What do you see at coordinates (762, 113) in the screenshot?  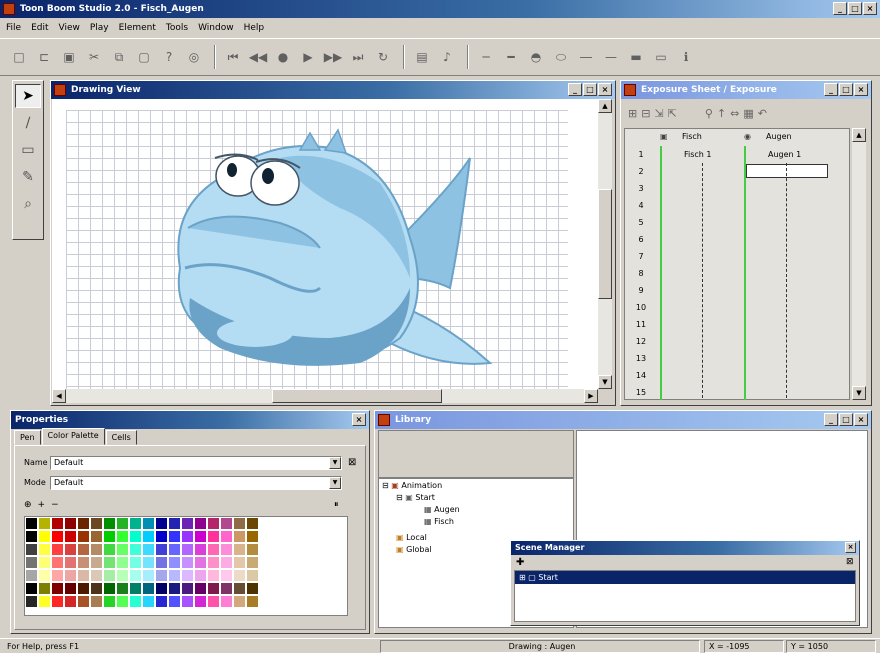 I see `undo-icon: ↶` at bounding box center [762, 113].